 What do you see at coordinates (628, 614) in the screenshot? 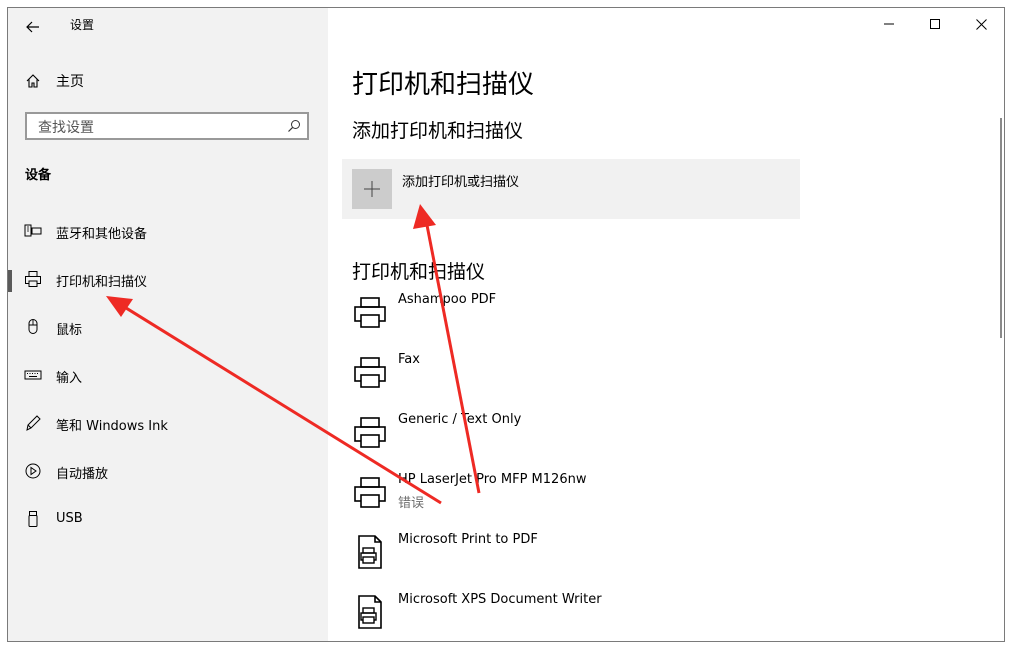
I see `printer-list-item: Microsoft XPS Document Writer` at bounding box center [628, 614].